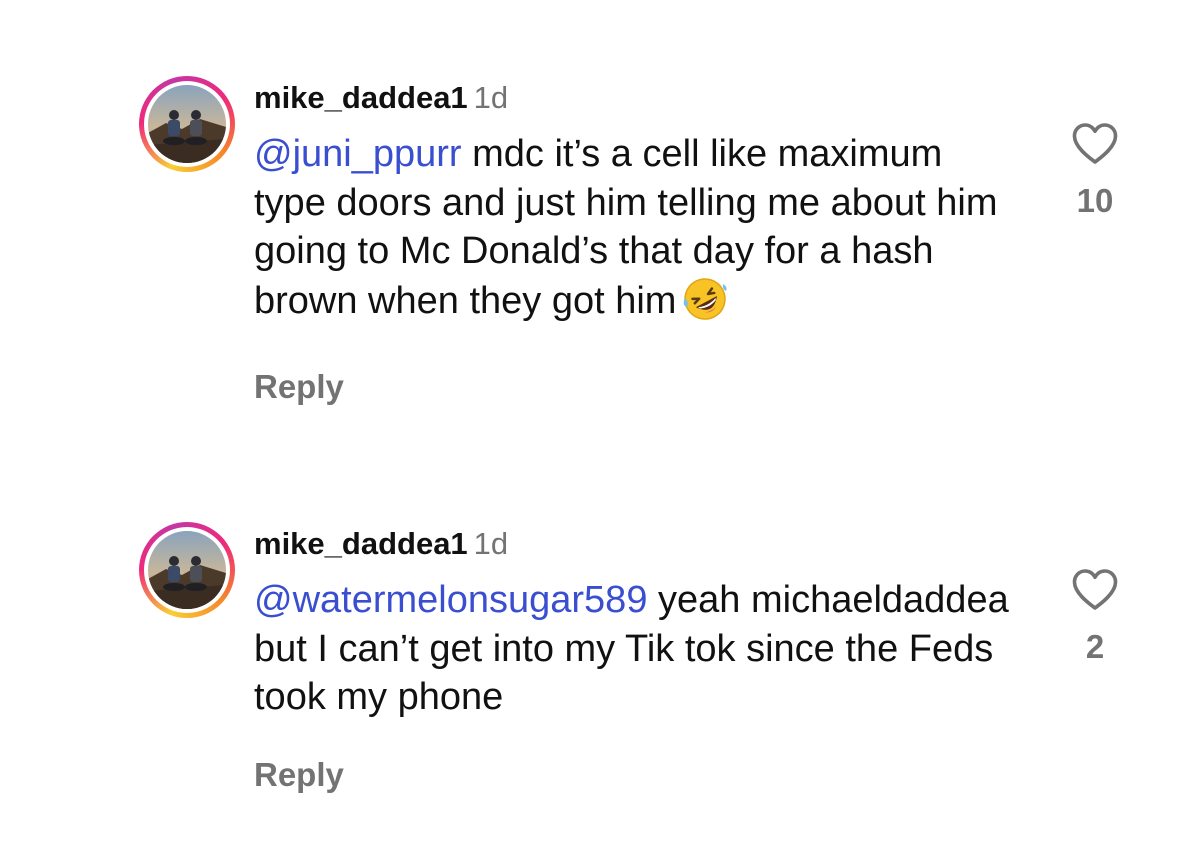  I want to click on like-column: 10, so click(1095, 171).